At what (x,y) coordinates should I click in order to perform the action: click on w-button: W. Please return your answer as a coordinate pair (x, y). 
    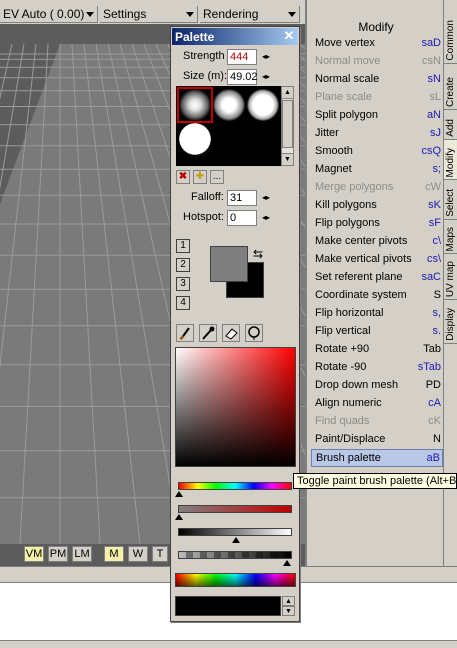
    Looking at the image, I should click on (138, 554).